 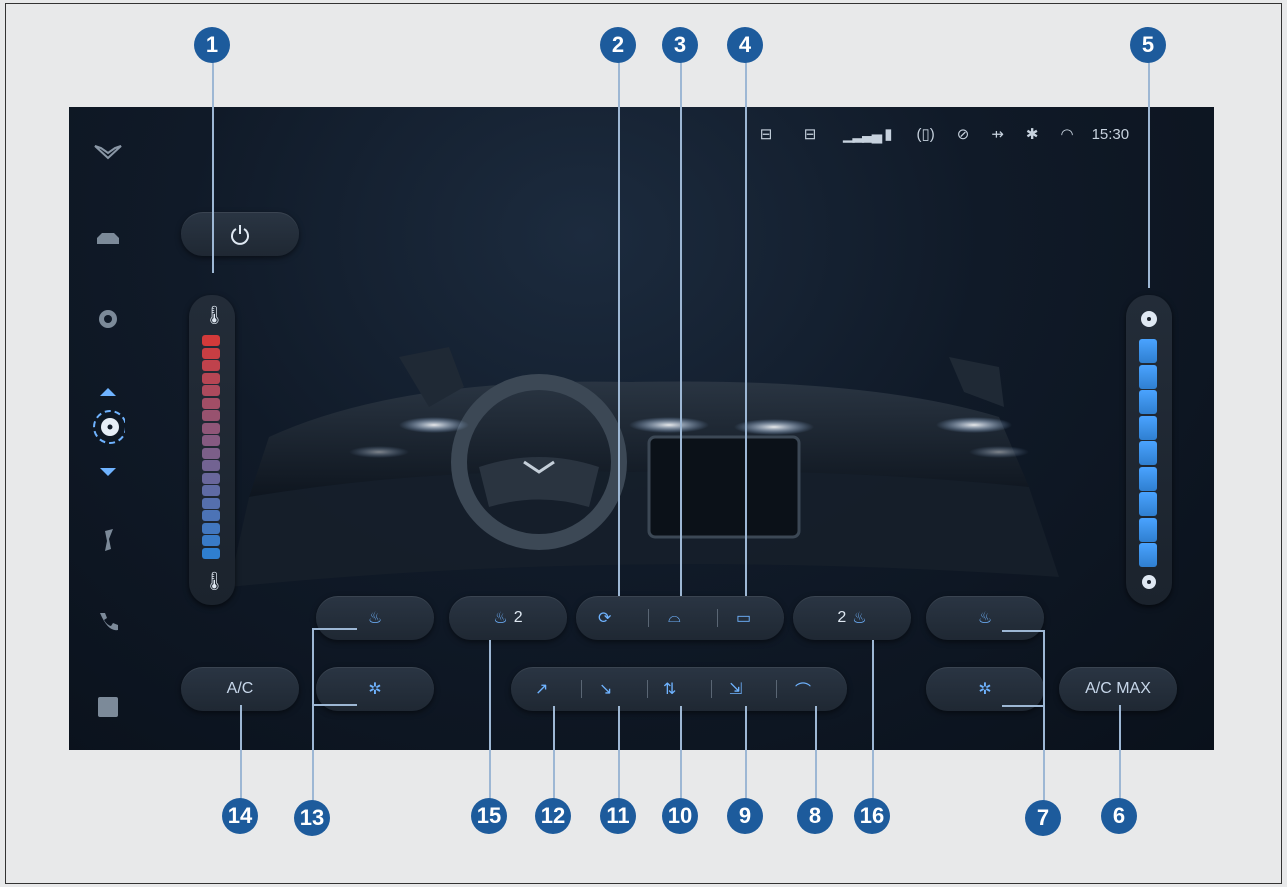 What do you see at coordinates (108, 152) in the screenshot?
I see `logo-icon` at bounding box center [108, 152].